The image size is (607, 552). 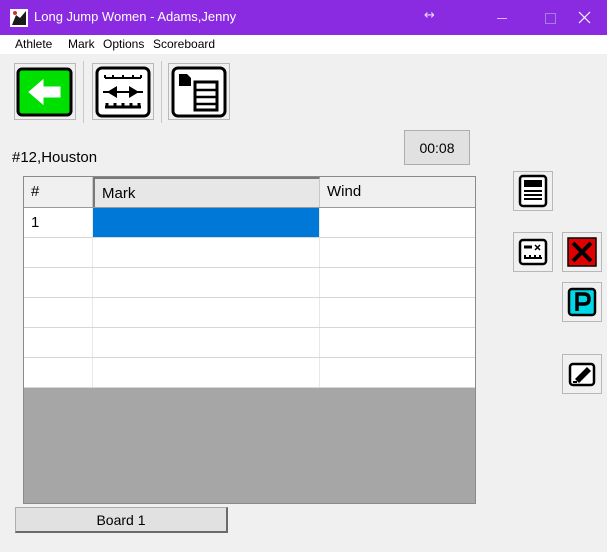 I want to click on back-button, so click(x=45, y=91).